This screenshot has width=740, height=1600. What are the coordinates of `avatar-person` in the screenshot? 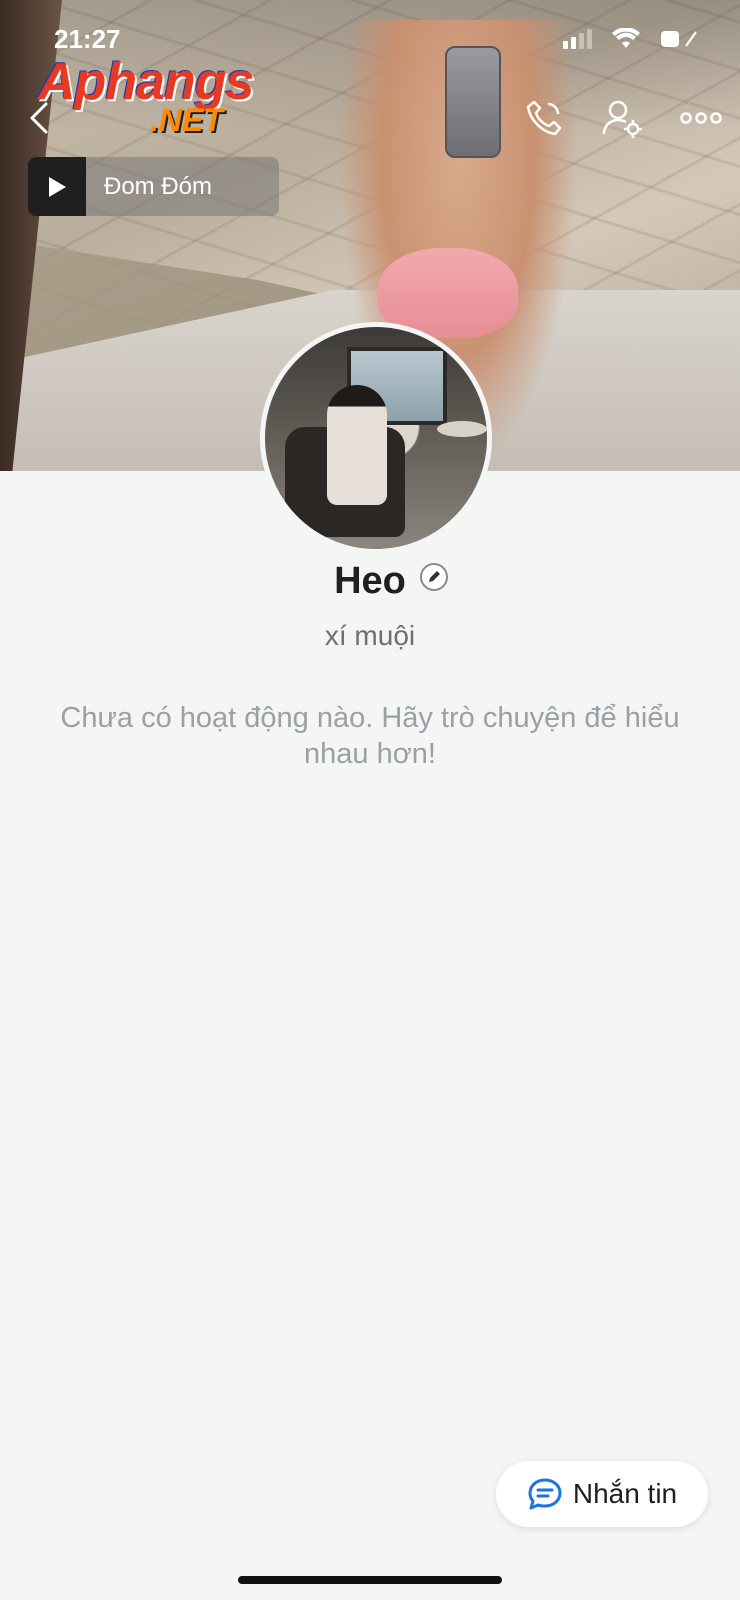 It's located at (357, 445).